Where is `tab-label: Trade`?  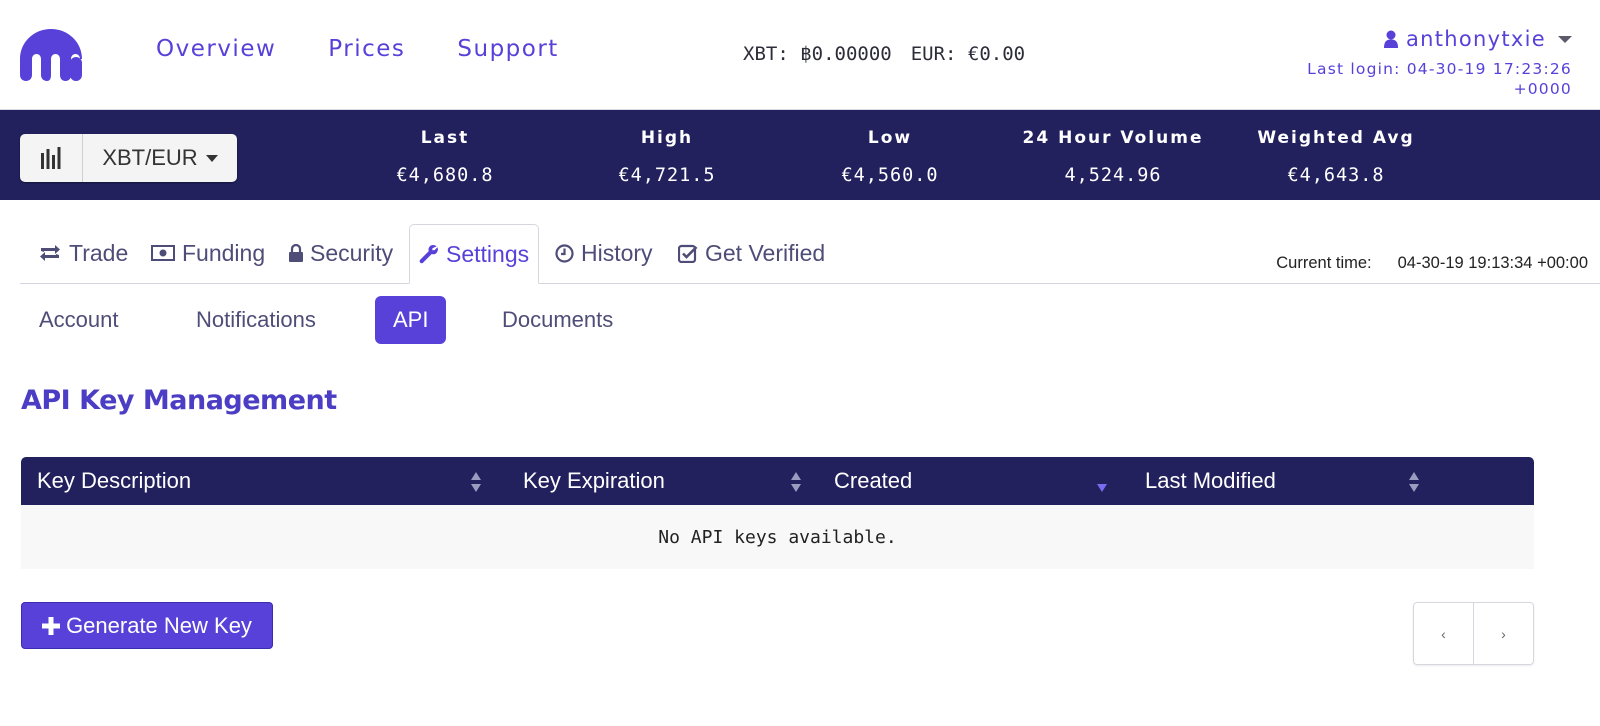 tab-label: Trade is located at coordinates (99, 252).